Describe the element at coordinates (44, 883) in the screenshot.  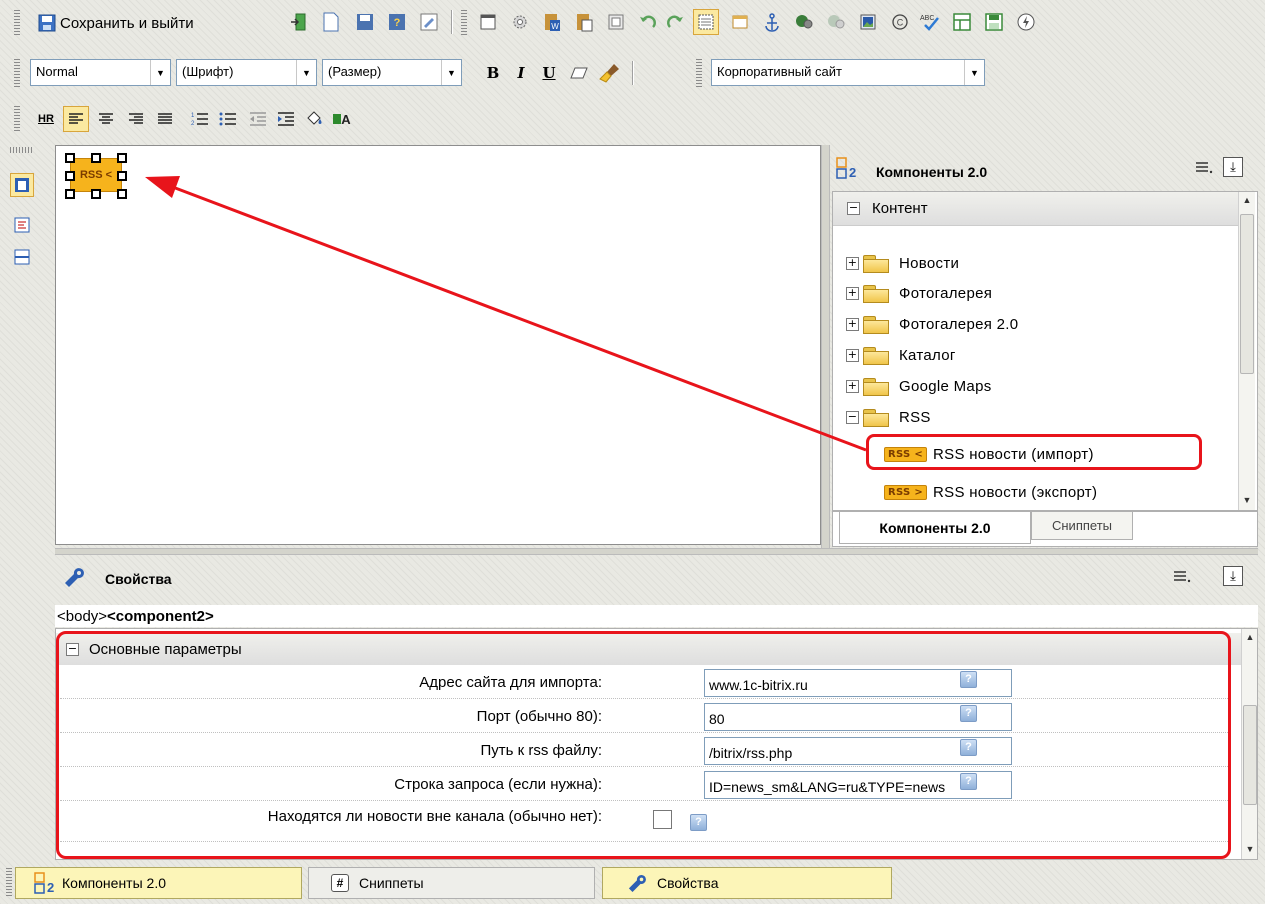
I see `components-2-icon: 2` at that location.